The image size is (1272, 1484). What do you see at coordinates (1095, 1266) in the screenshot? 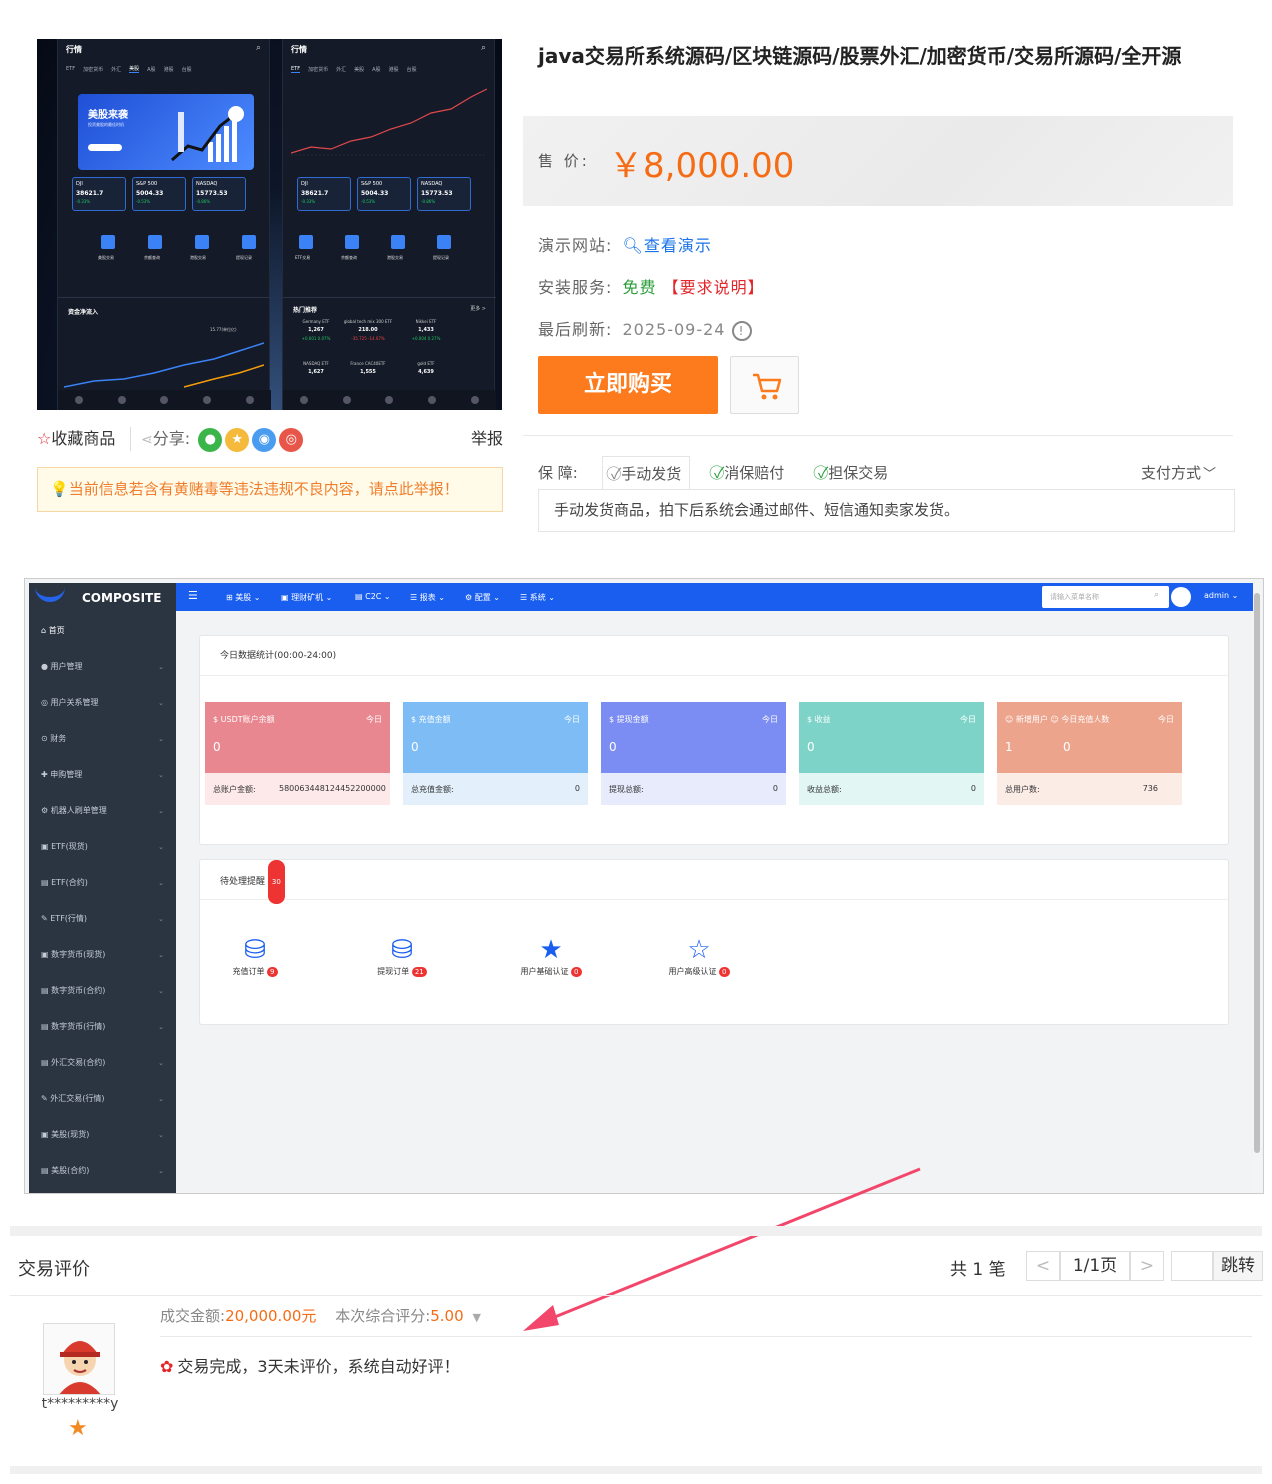
I see `page-indicator: 1/1页` at bounding box center [1095, 1266].